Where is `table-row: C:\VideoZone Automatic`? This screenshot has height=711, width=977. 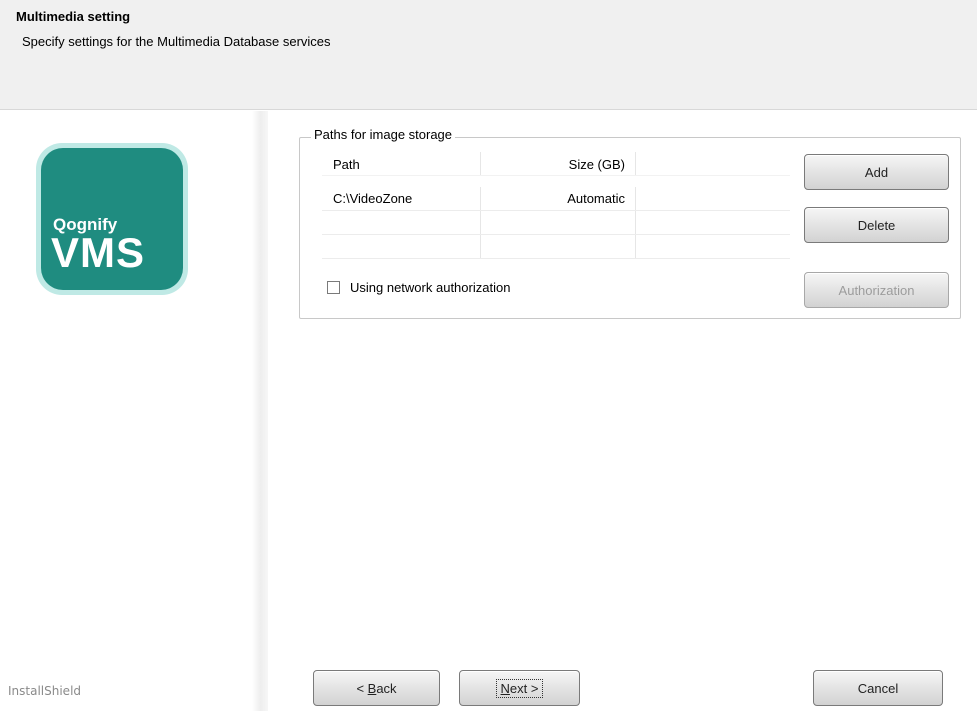 table-row: C:\VideoZone Automatic is located at coordinates (556, 199).